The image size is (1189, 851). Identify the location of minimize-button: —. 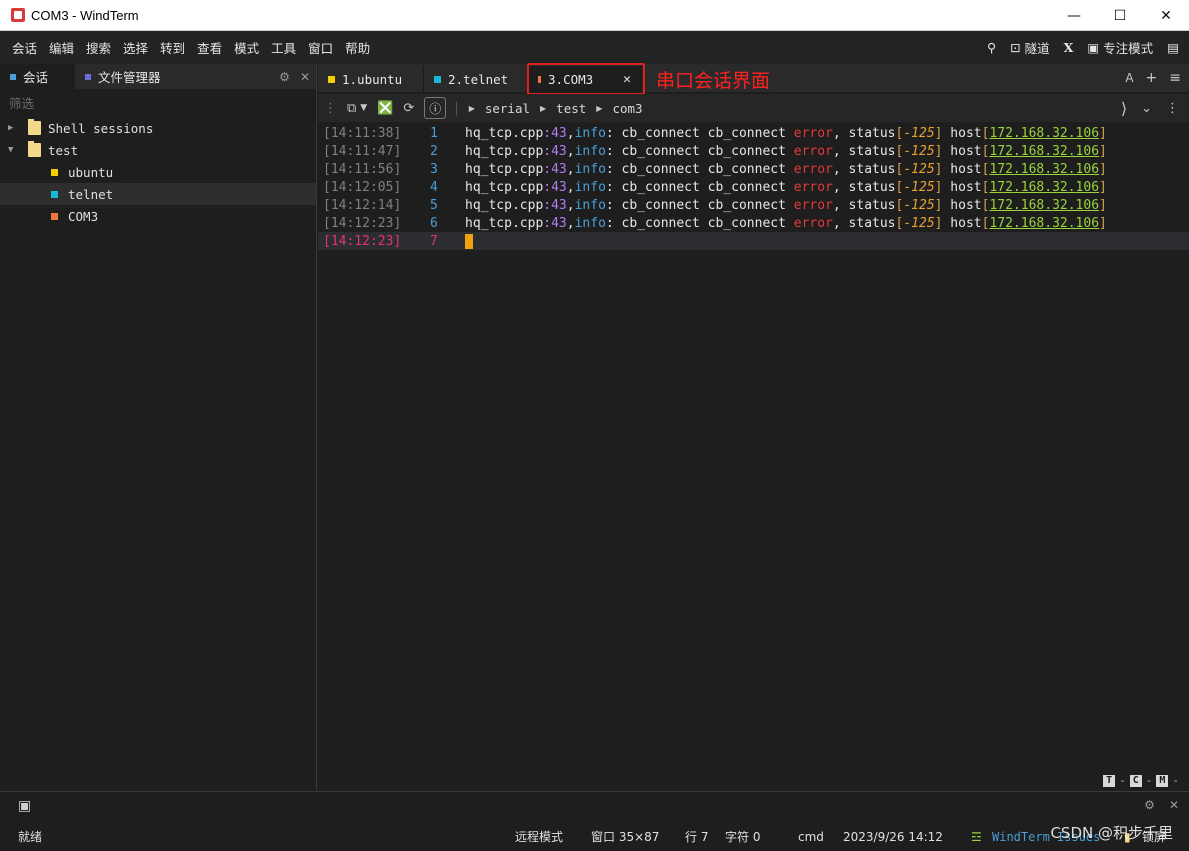
(1074, 15).